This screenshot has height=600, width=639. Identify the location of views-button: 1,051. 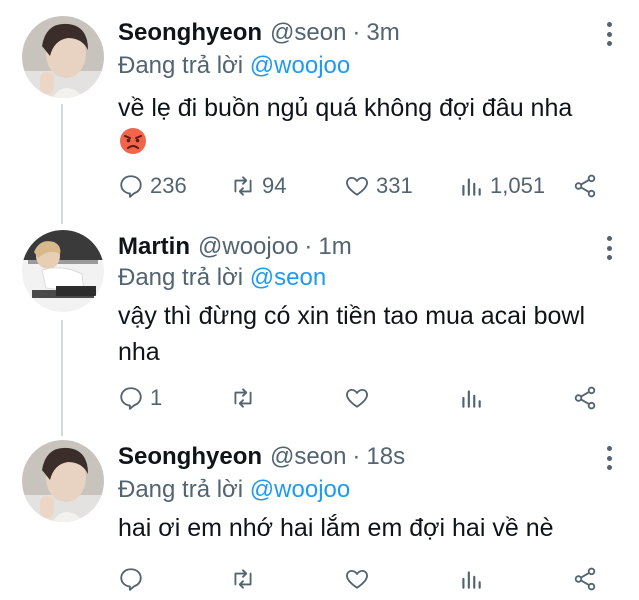
(501, 186).